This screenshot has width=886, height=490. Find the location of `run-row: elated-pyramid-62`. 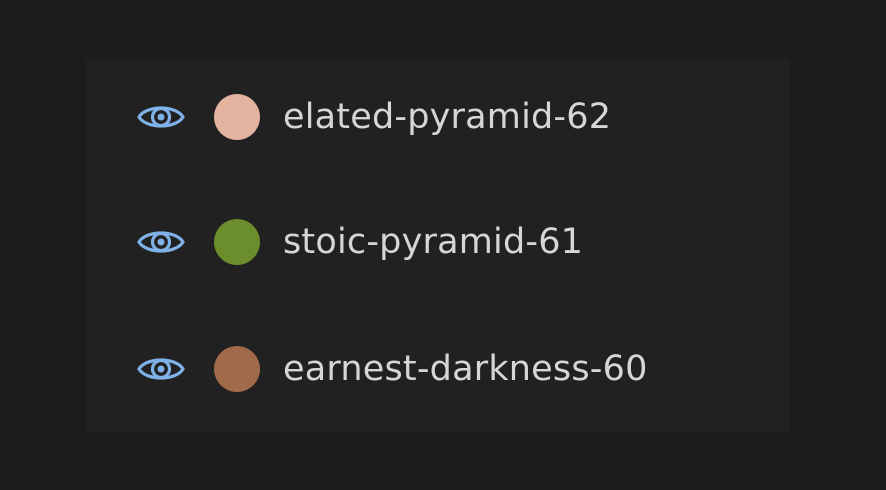

run-row: elated-pyramid-62 is located at coordinates (438, 117).